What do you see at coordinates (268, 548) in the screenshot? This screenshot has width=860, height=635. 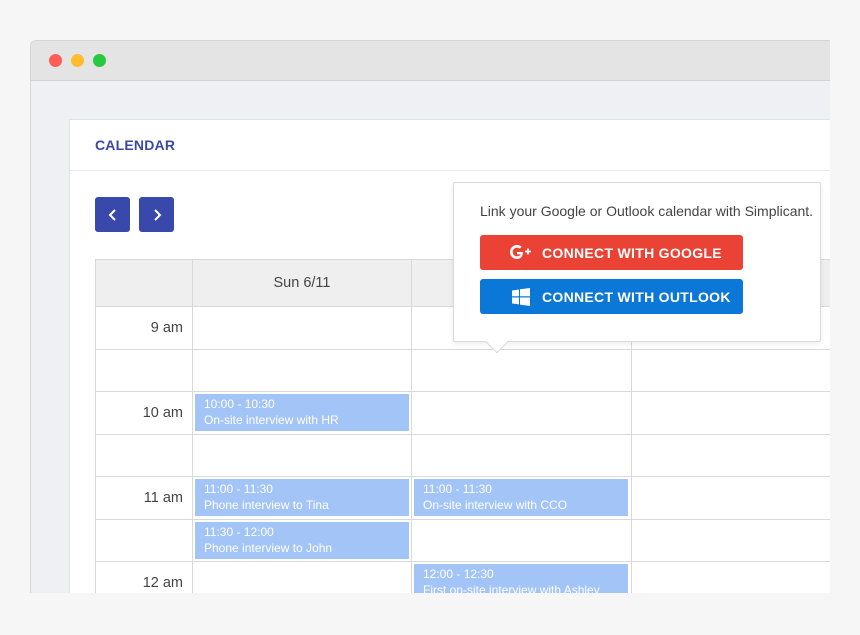 I see `event-title: Phone interview to John` at bounding box center [268, 548].